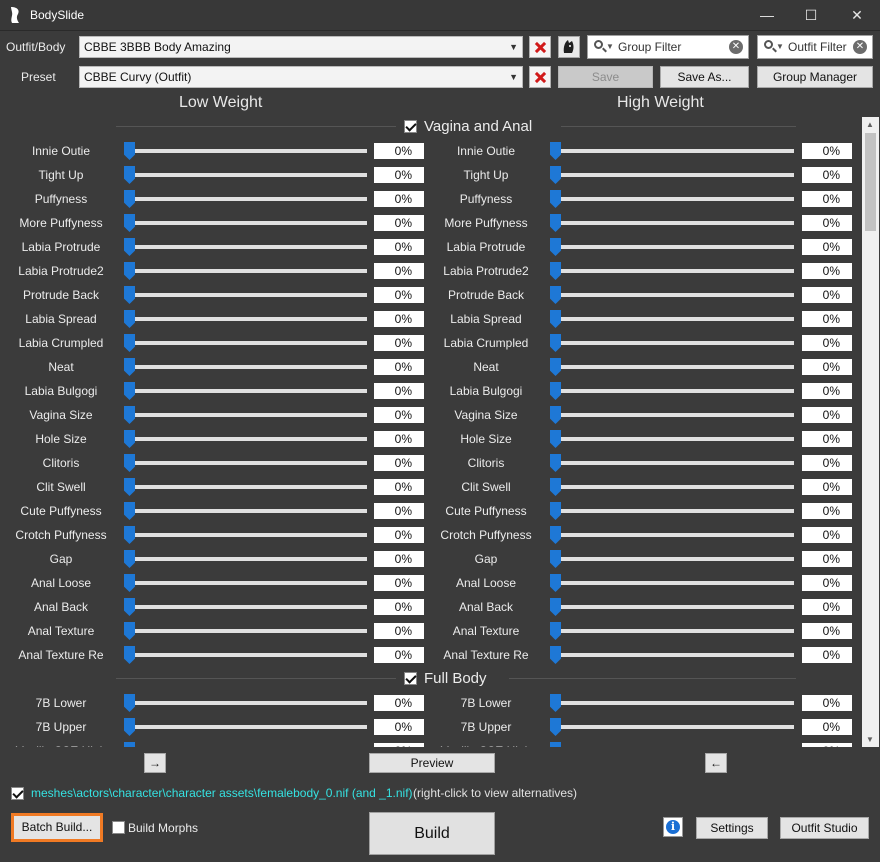 Image resolution: width=880 pixels, height=862 pixels. What do you see at coordinates (860, 47) in the screenshot?
I see `clear-outfit-filter-icon: ✕` at bounding box center [860, 47].